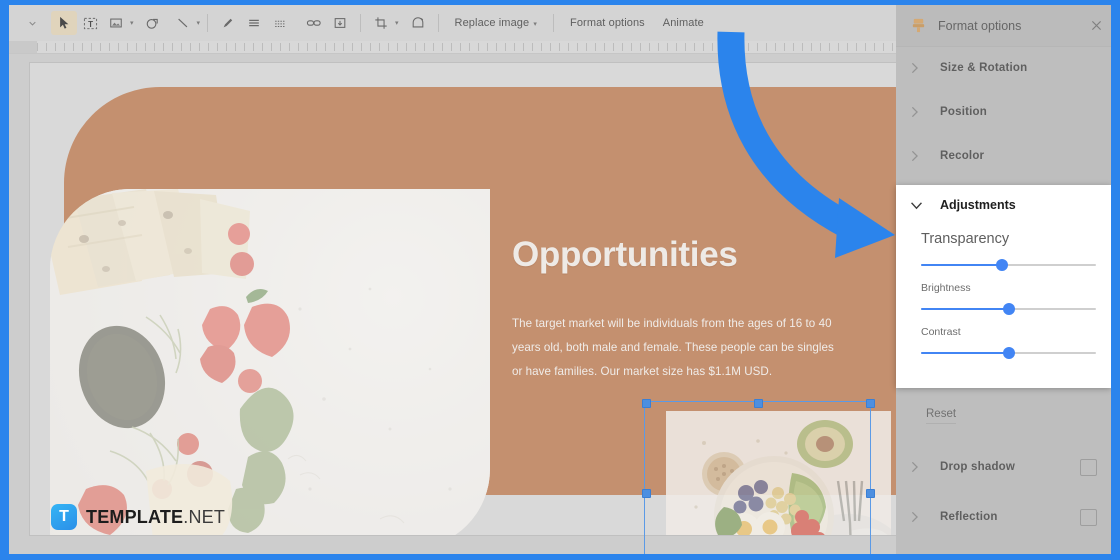 Image resolution: width=1120 pixels, height=560 pixels. I want to click on crop-caret-icon: ▾, so click(397, 23).